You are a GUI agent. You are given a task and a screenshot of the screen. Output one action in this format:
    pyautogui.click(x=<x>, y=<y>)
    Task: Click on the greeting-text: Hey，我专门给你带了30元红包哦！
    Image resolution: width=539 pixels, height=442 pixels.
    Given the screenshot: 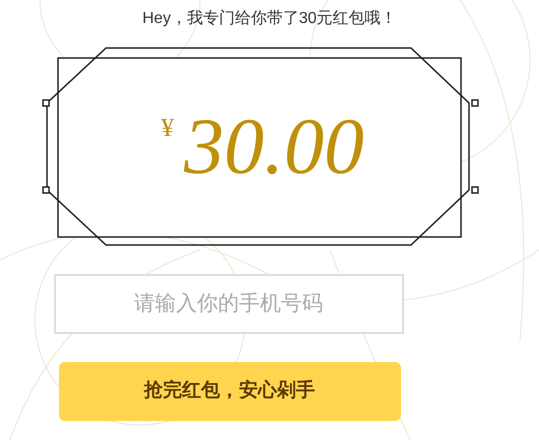 What is the action you would take?
    pyautogui.click(x=269, y=18)
    